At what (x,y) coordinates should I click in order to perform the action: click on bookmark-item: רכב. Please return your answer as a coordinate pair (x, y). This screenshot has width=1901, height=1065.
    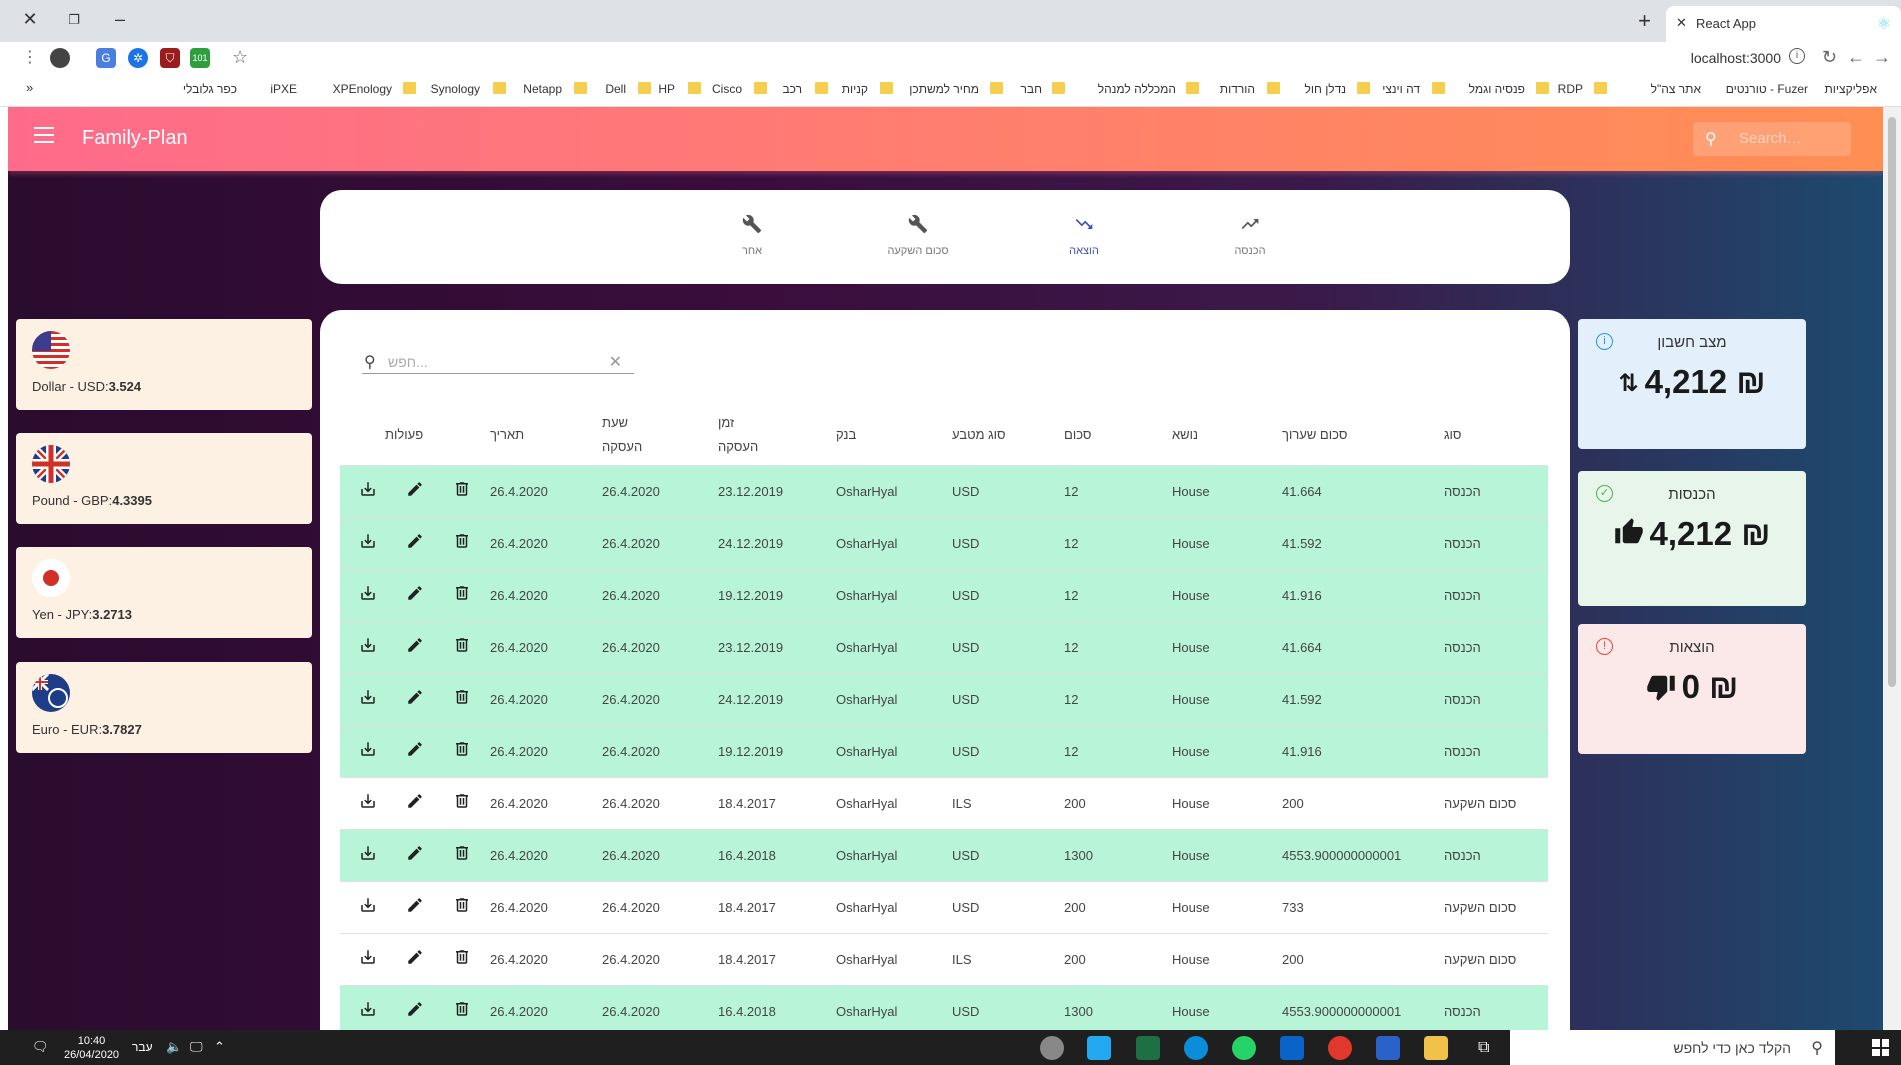
    Looking at the image, I should click on (792, 89).